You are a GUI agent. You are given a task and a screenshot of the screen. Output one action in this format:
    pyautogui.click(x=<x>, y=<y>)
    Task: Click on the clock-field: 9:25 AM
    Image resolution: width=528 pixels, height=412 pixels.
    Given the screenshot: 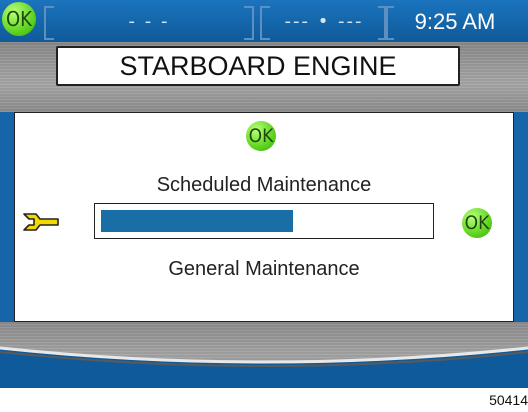 What is the action you would take?
    pyautogui.click(x=455, y=23)
    